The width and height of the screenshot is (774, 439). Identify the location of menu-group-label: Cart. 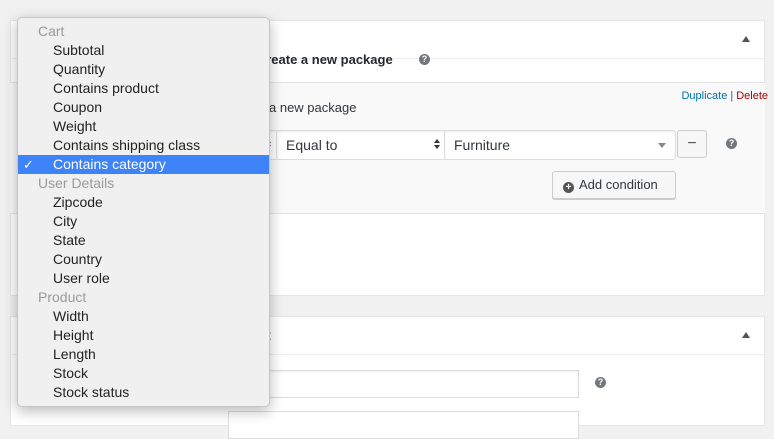
(51, 31).